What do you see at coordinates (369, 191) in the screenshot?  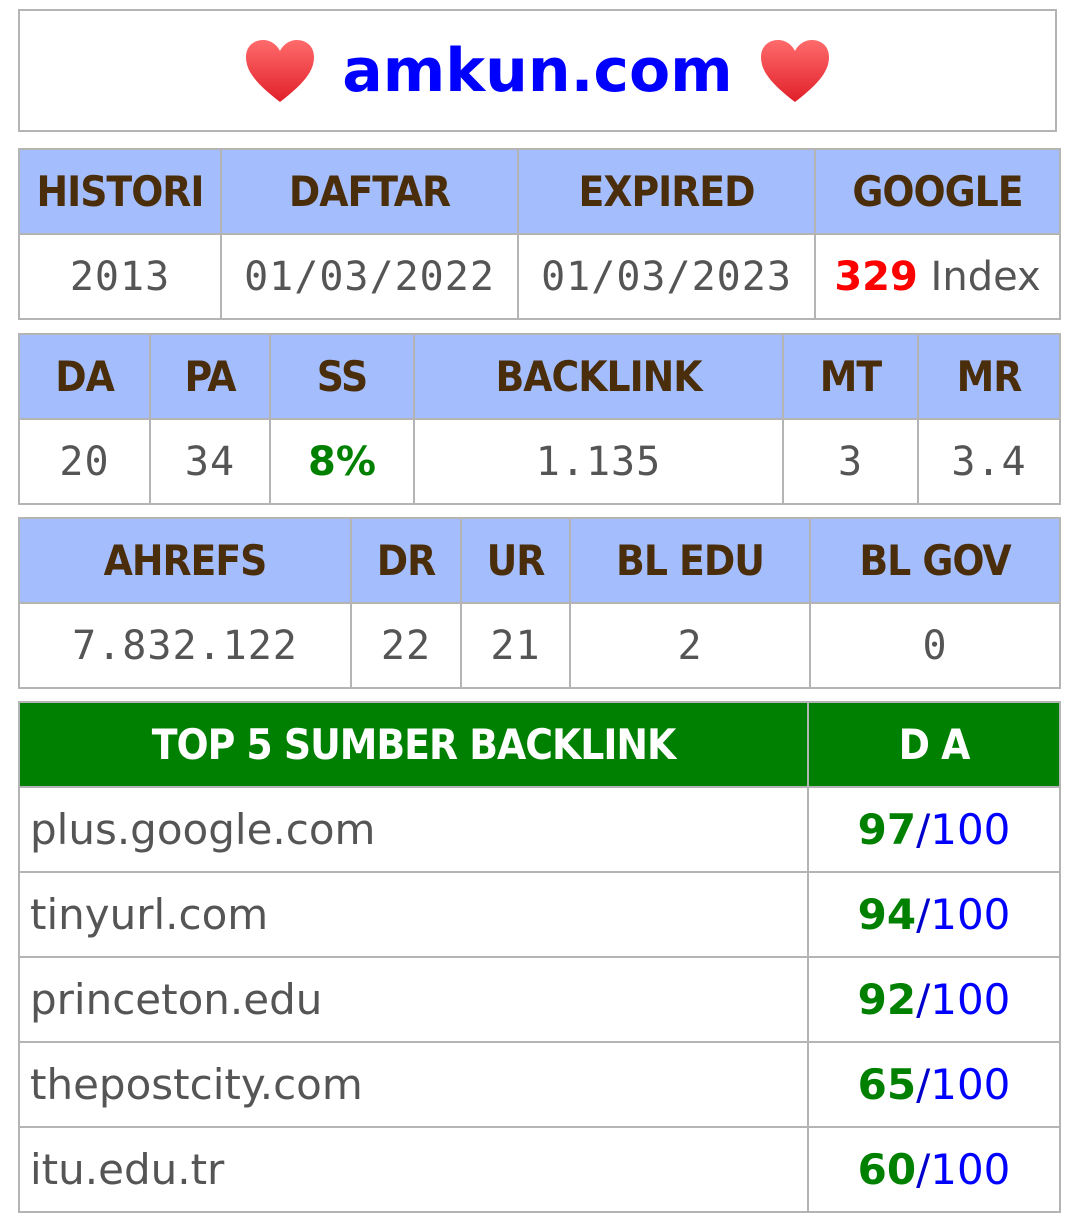 I see `daftar-header: DAFTAR` at bounding box center [369, 191].